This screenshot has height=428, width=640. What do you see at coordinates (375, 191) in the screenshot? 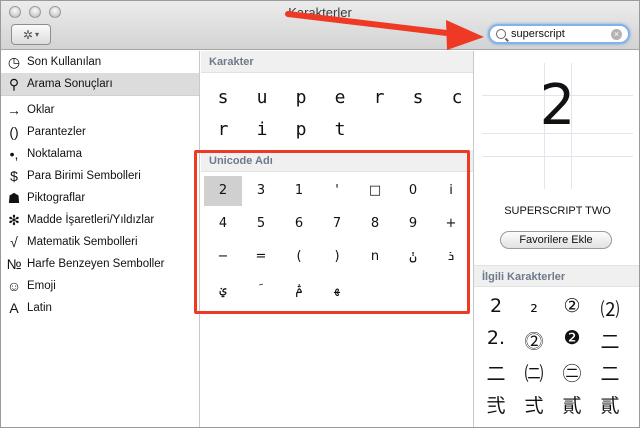
I see `unicode-character-cell: □` at bounding box center [375, 191].